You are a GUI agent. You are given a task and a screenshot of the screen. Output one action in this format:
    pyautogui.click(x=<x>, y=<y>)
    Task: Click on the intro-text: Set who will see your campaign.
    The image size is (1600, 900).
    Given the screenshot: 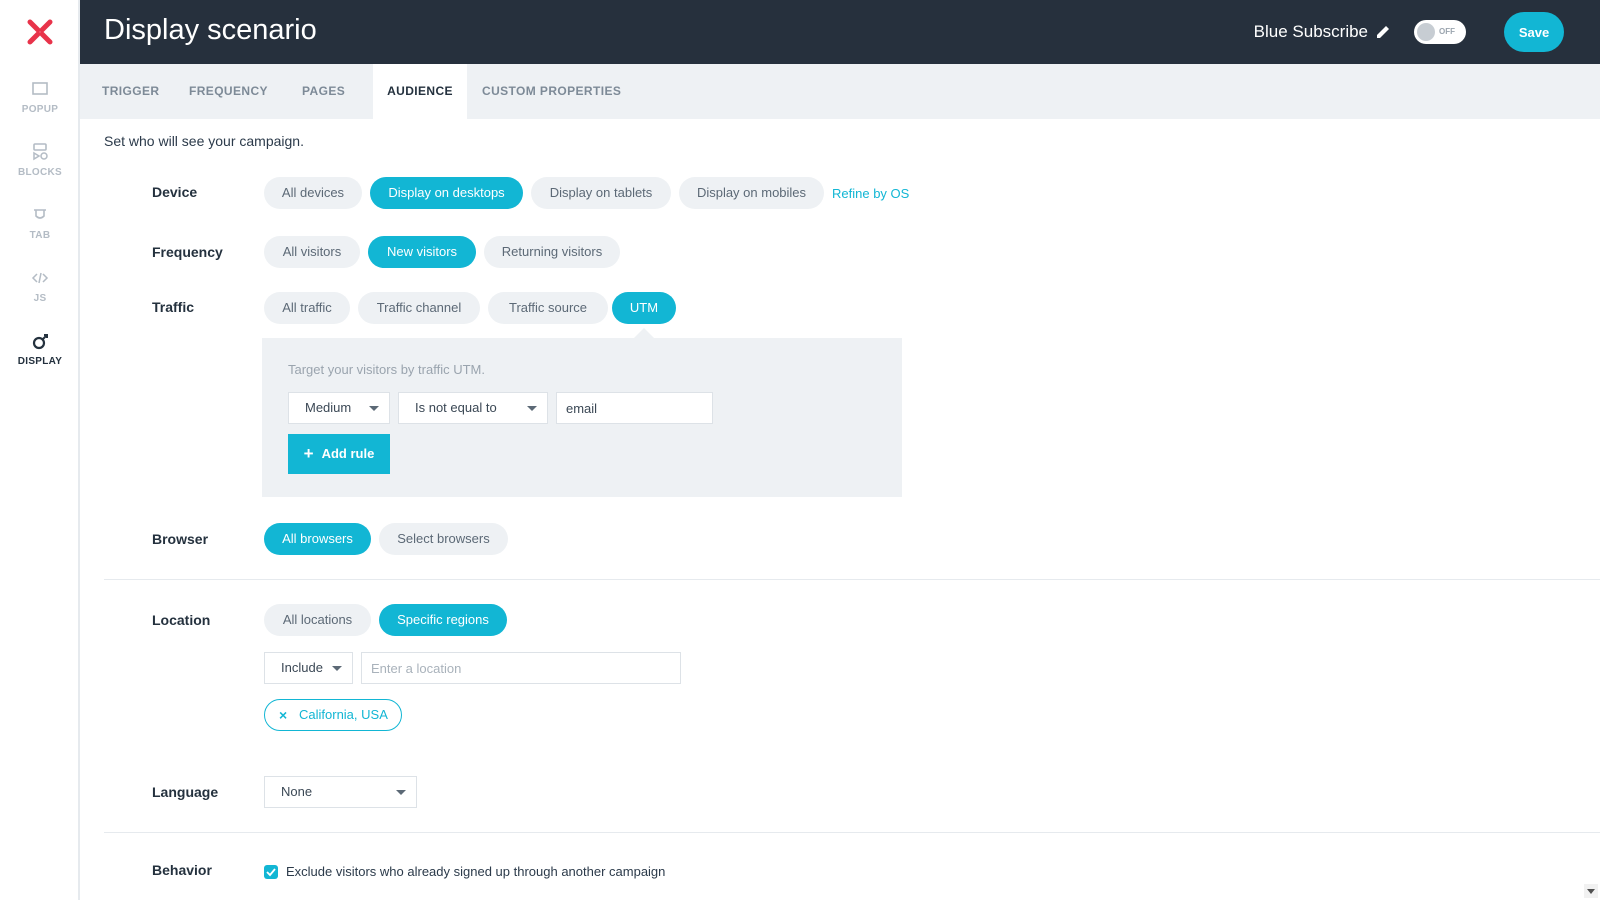 What is the action you would take?
    pyautogui.click(x=204, y=141)
    